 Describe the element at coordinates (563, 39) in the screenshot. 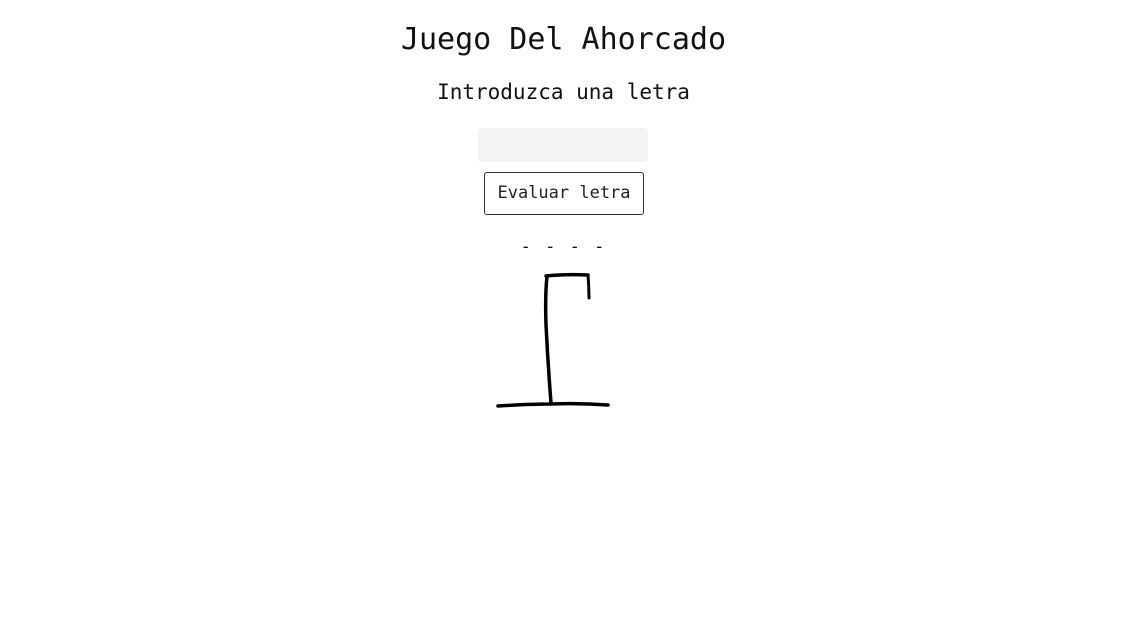

I see `page-title: Juego Del Ahorcado` at that location.